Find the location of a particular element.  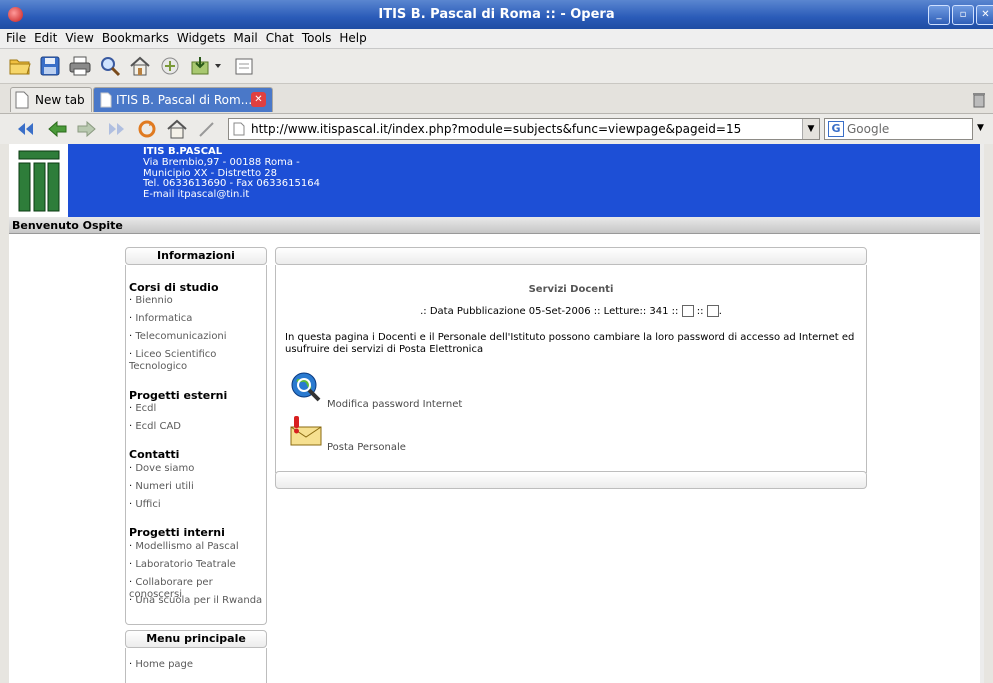

search-input: G Google is located at coordinates (898, 129).